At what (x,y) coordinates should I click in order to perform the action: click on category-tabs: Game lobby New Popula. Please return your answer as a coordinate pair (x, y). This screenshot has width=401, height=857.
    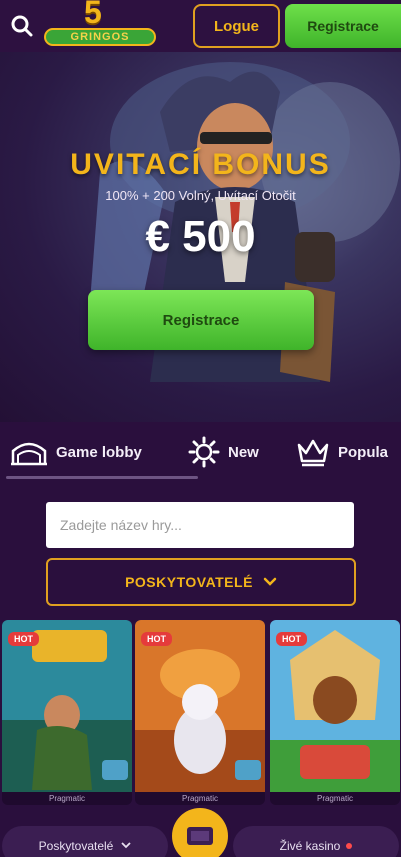
    Looking at the image, I should click on (200, 454).